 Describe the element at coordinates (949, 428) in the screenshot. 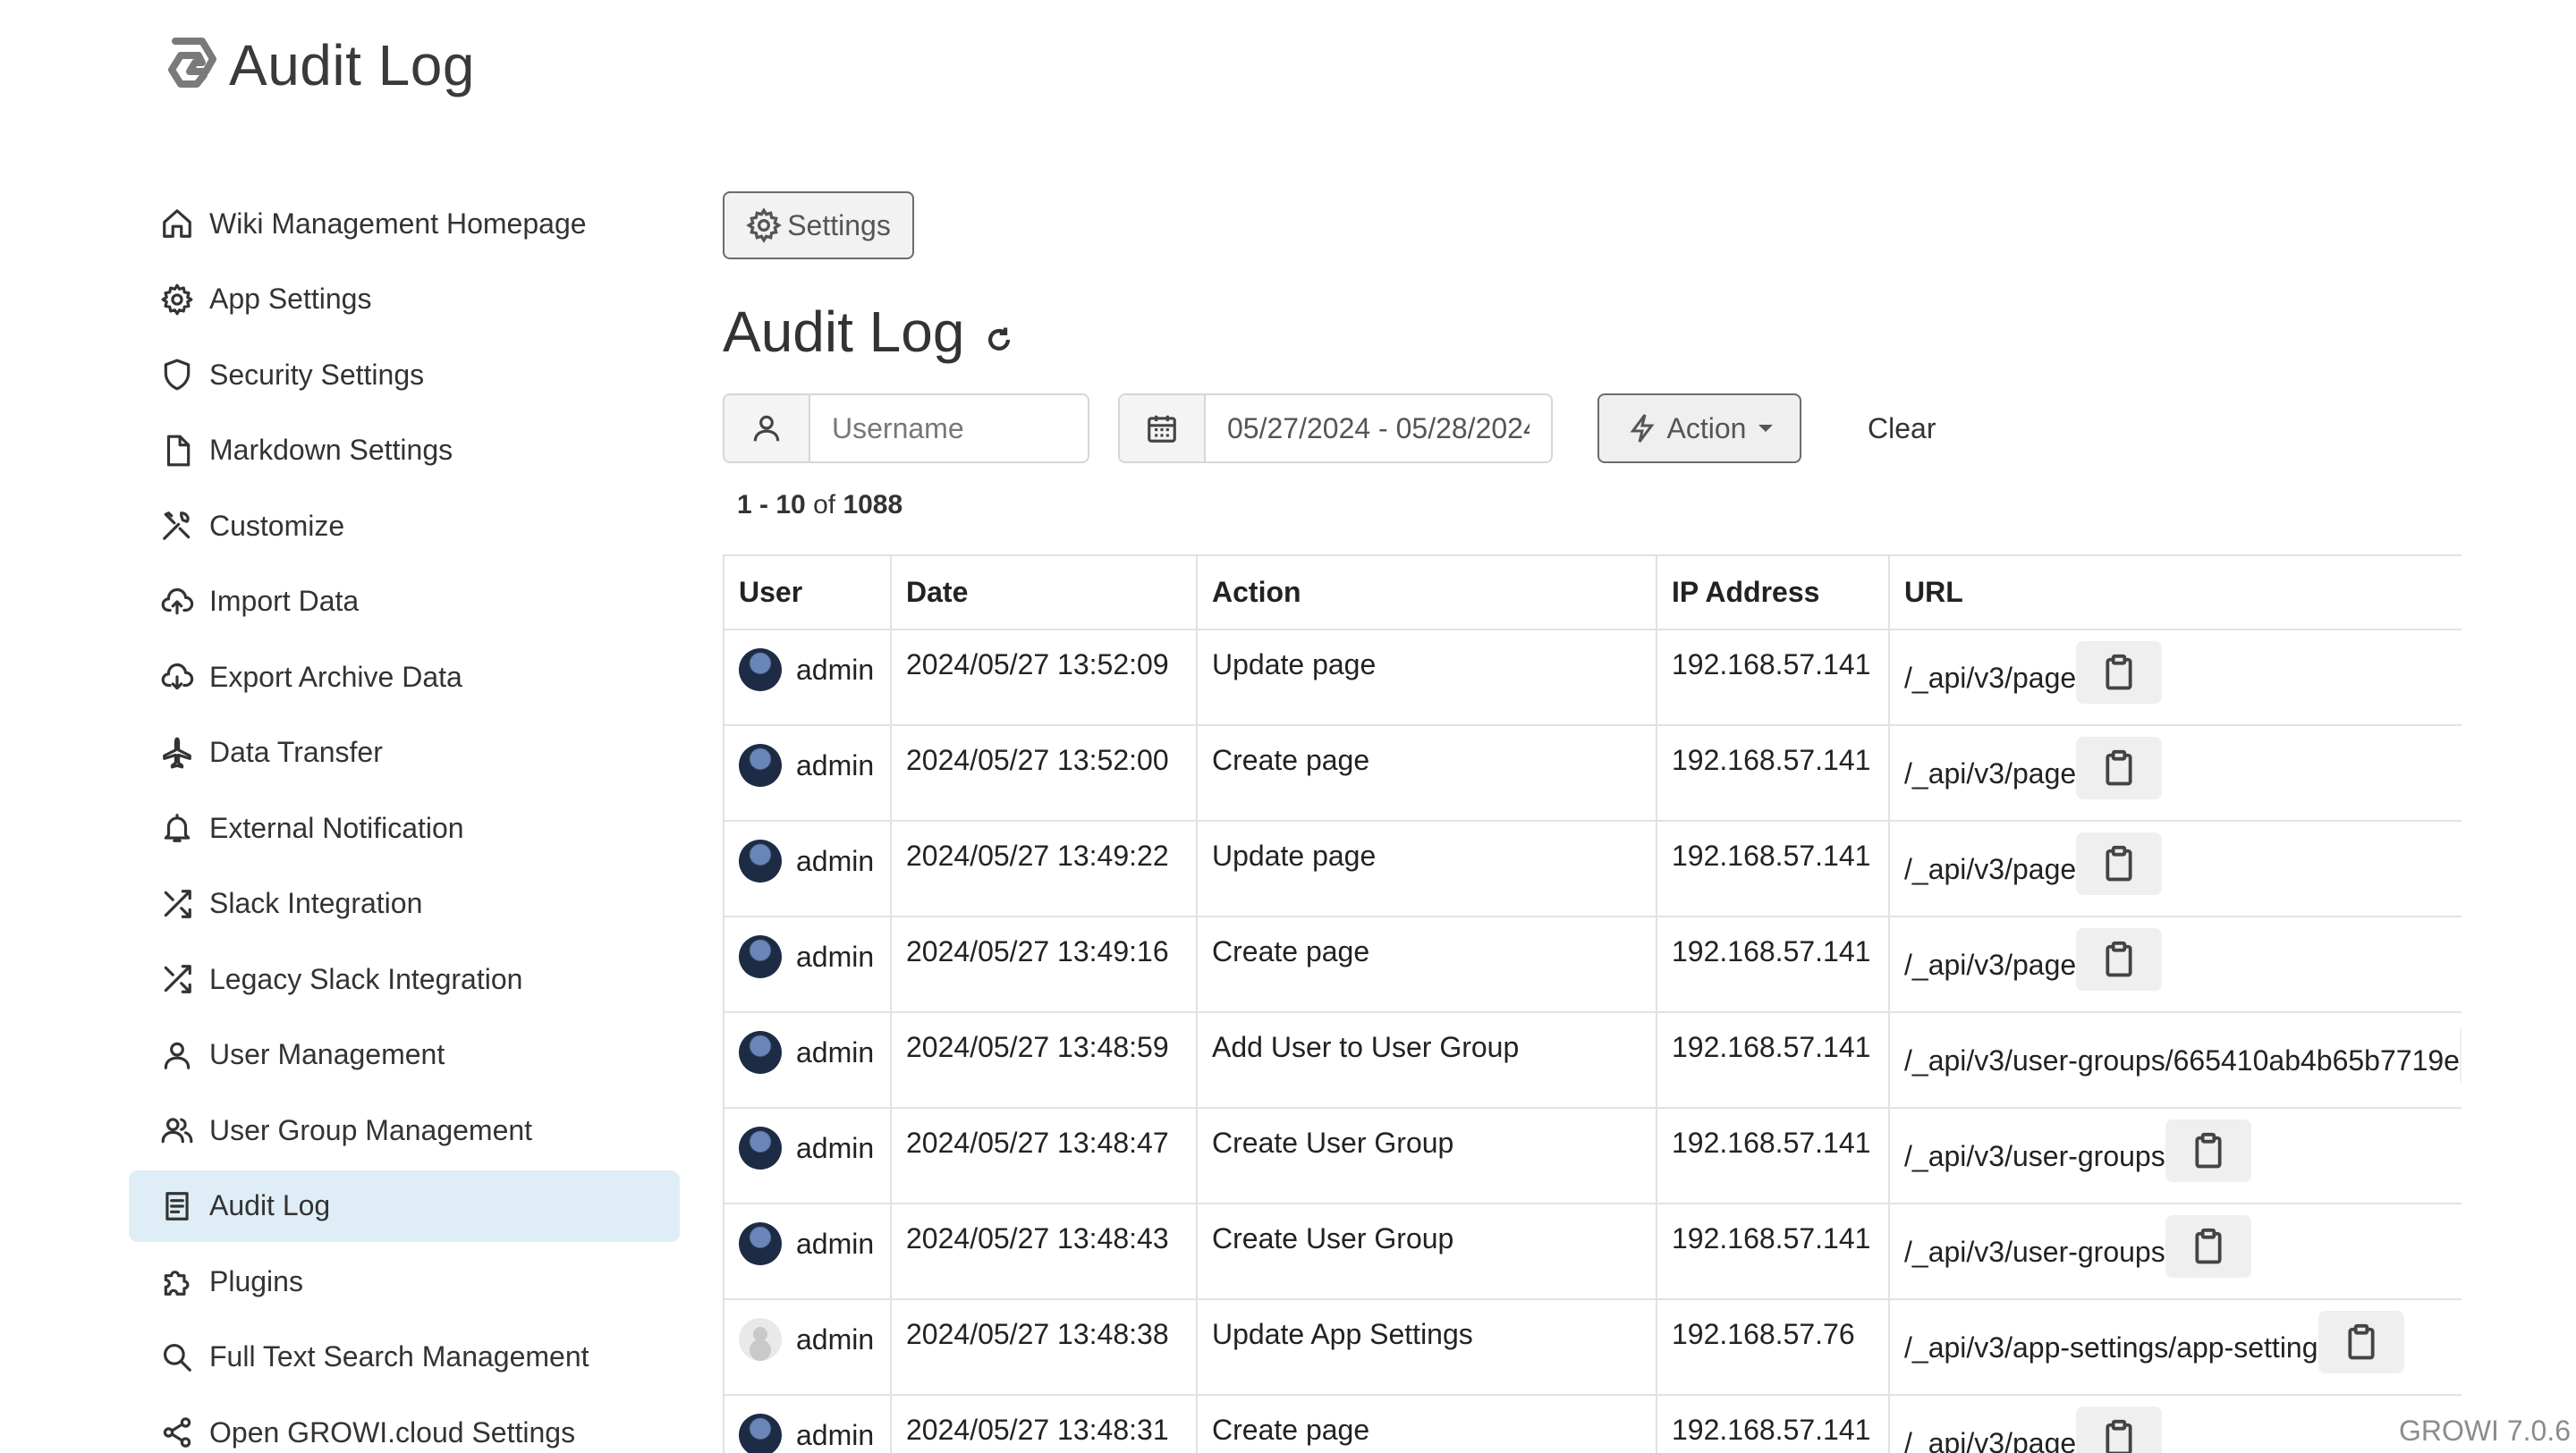

I see `username-input` at that location.